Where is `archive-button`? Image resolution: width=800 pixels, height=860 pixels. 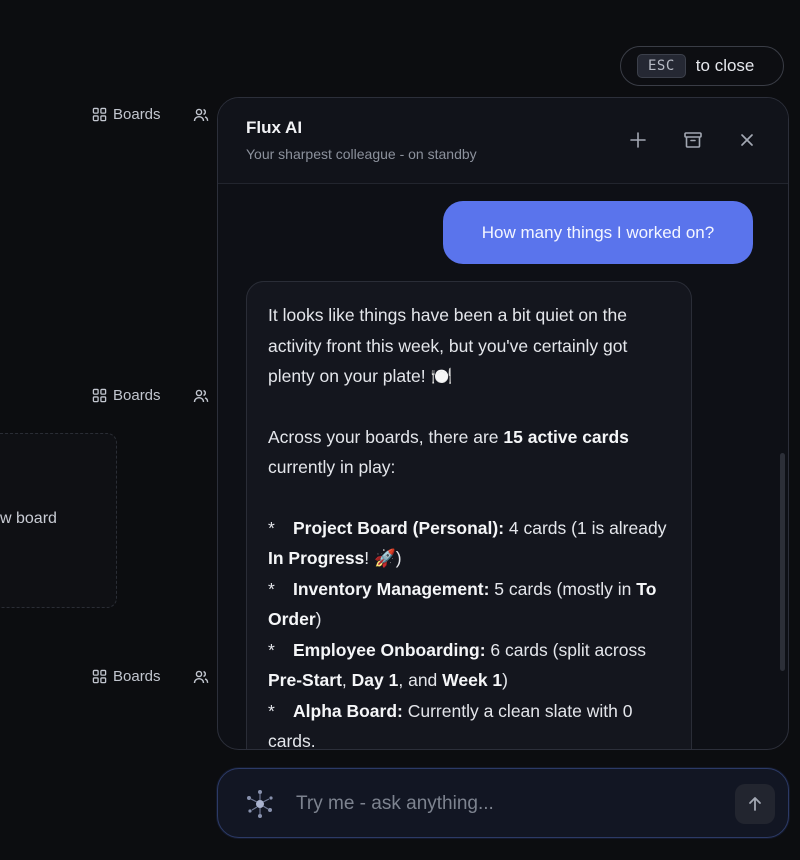 archive-button is located at coordinates (693, 140).